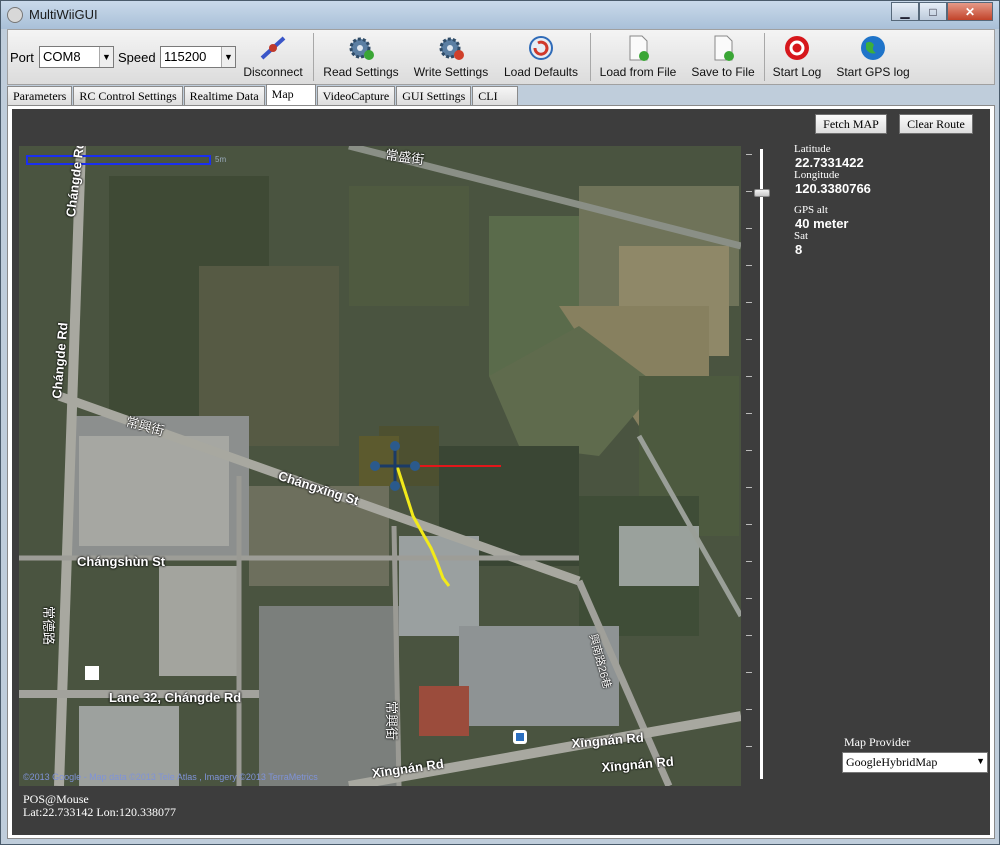  Describe the element at coordinates (185, 56) in the screenshot. I see `speed-value: 115200` at that location.